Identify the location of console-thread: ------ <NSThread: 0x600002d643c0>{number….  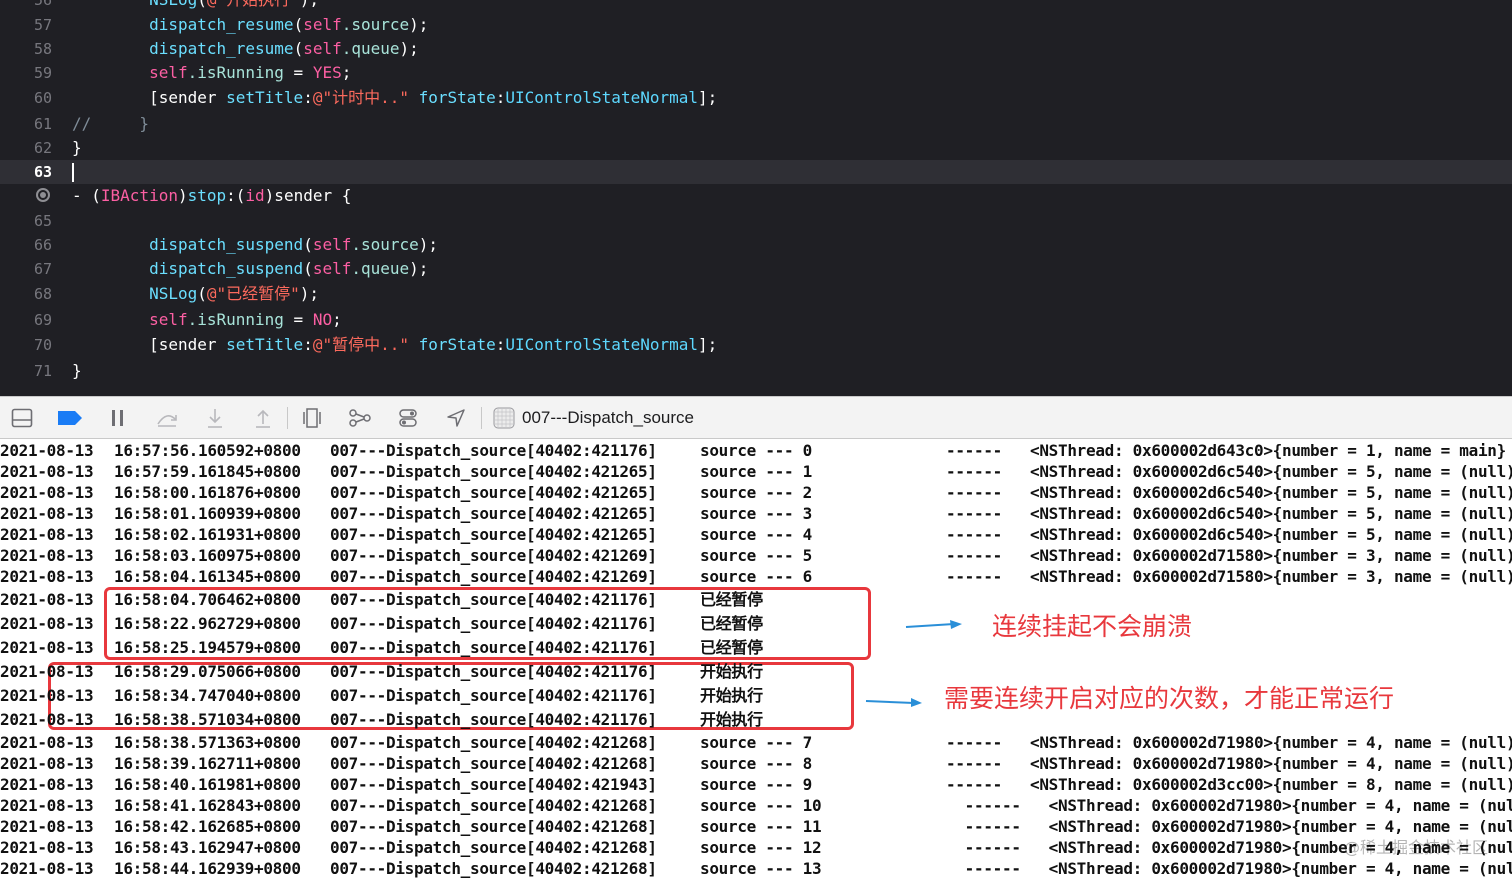
(1226, 450).